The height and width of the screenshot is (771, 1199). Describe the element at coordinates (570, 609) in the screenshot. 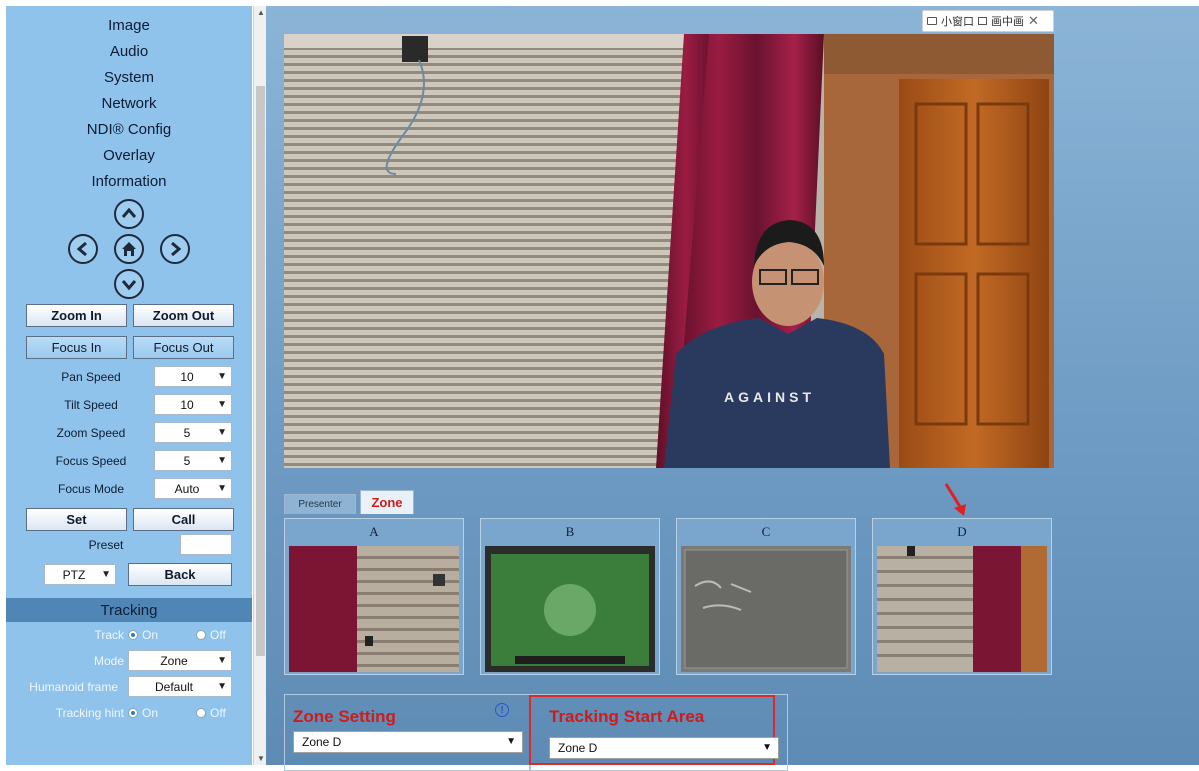

I see `zone-b-thumbnail` at that location.